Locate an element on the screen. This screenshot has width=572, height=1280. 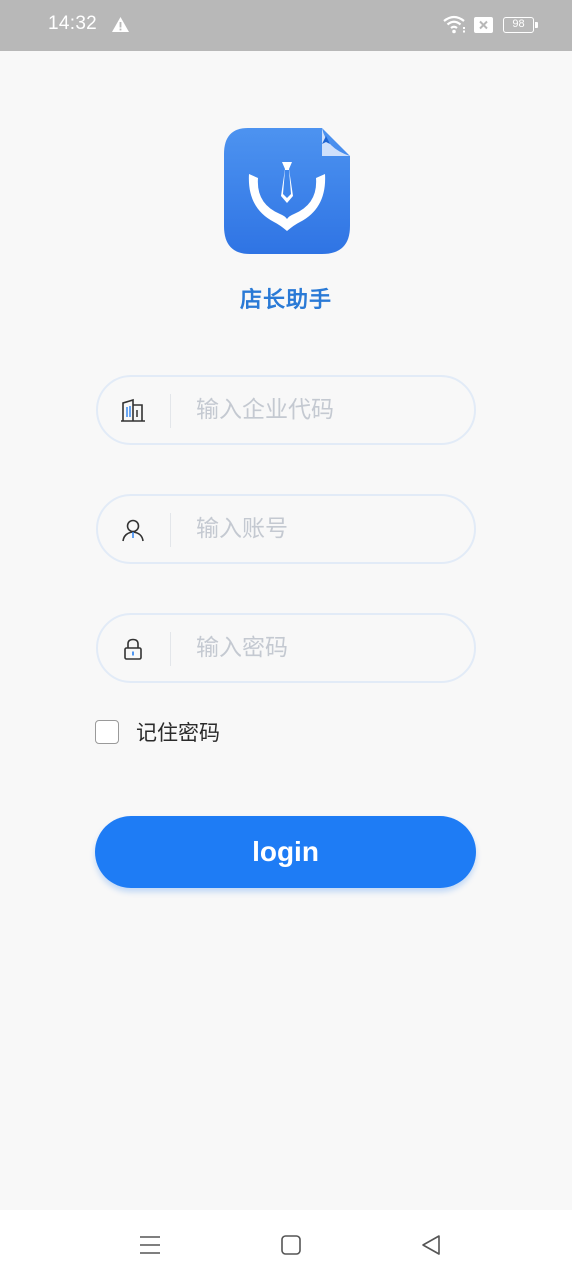
app-name: 店长助手 is located at coordinates (285, 300).